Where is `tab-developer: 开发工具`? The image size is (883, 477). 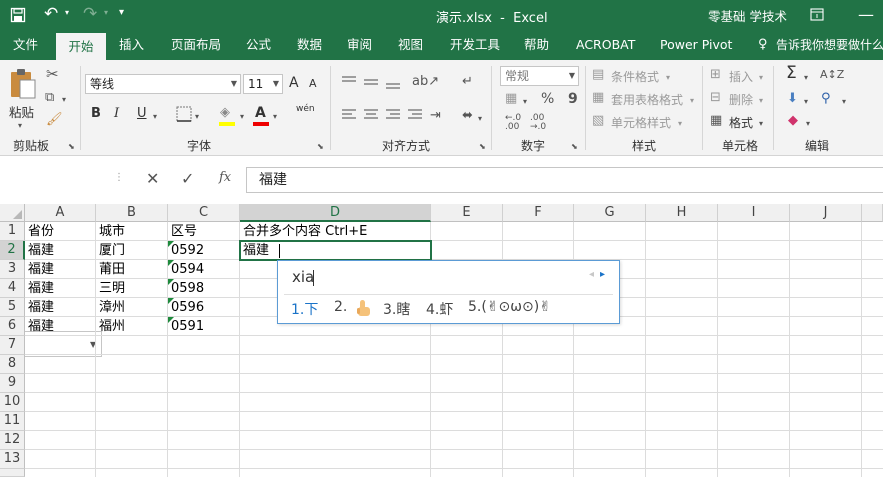 tab-developer: 开发工具 is located at coordinates (475, 45).